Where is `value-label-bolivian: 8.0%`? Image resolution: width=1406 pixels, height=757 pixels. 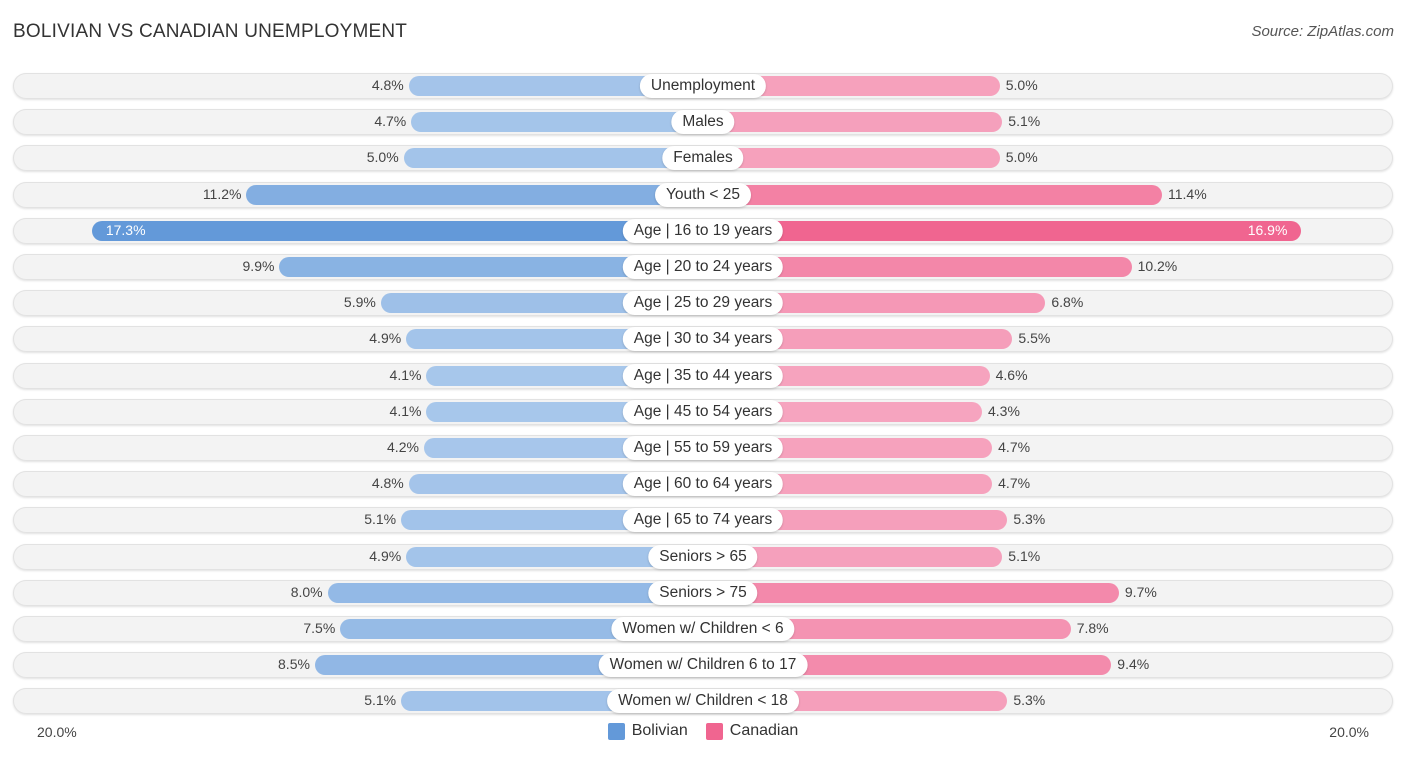 value-label-bolivian: 8.0% is located at coordinates (306, 592).